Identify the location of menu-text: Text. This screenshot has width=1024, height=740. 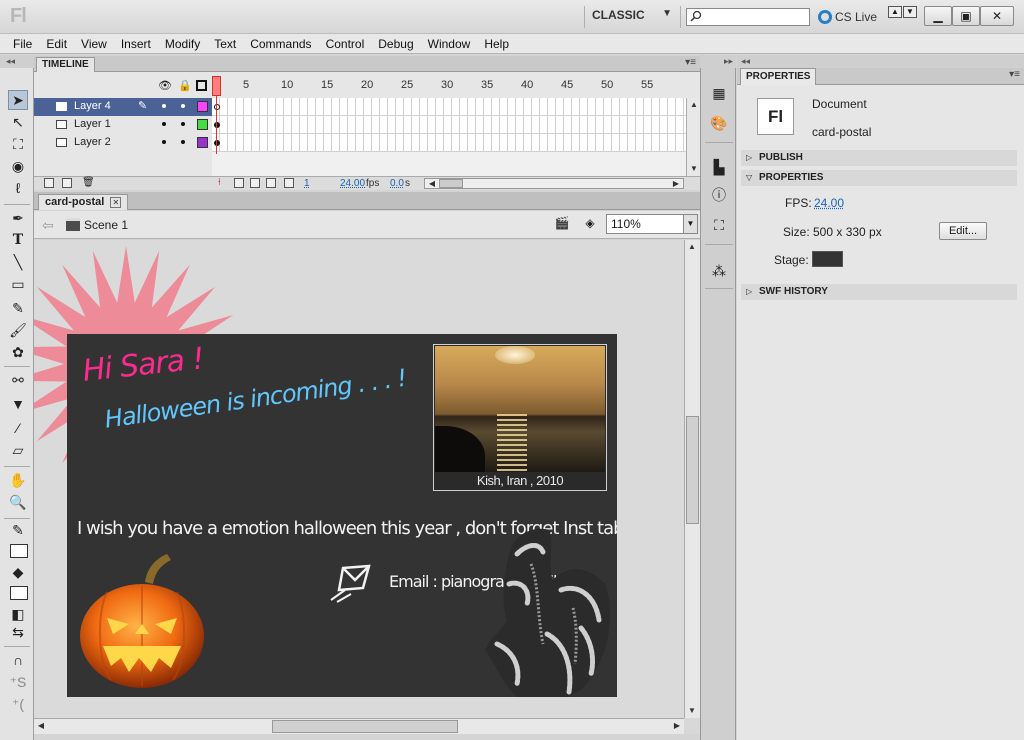
(225, 44).